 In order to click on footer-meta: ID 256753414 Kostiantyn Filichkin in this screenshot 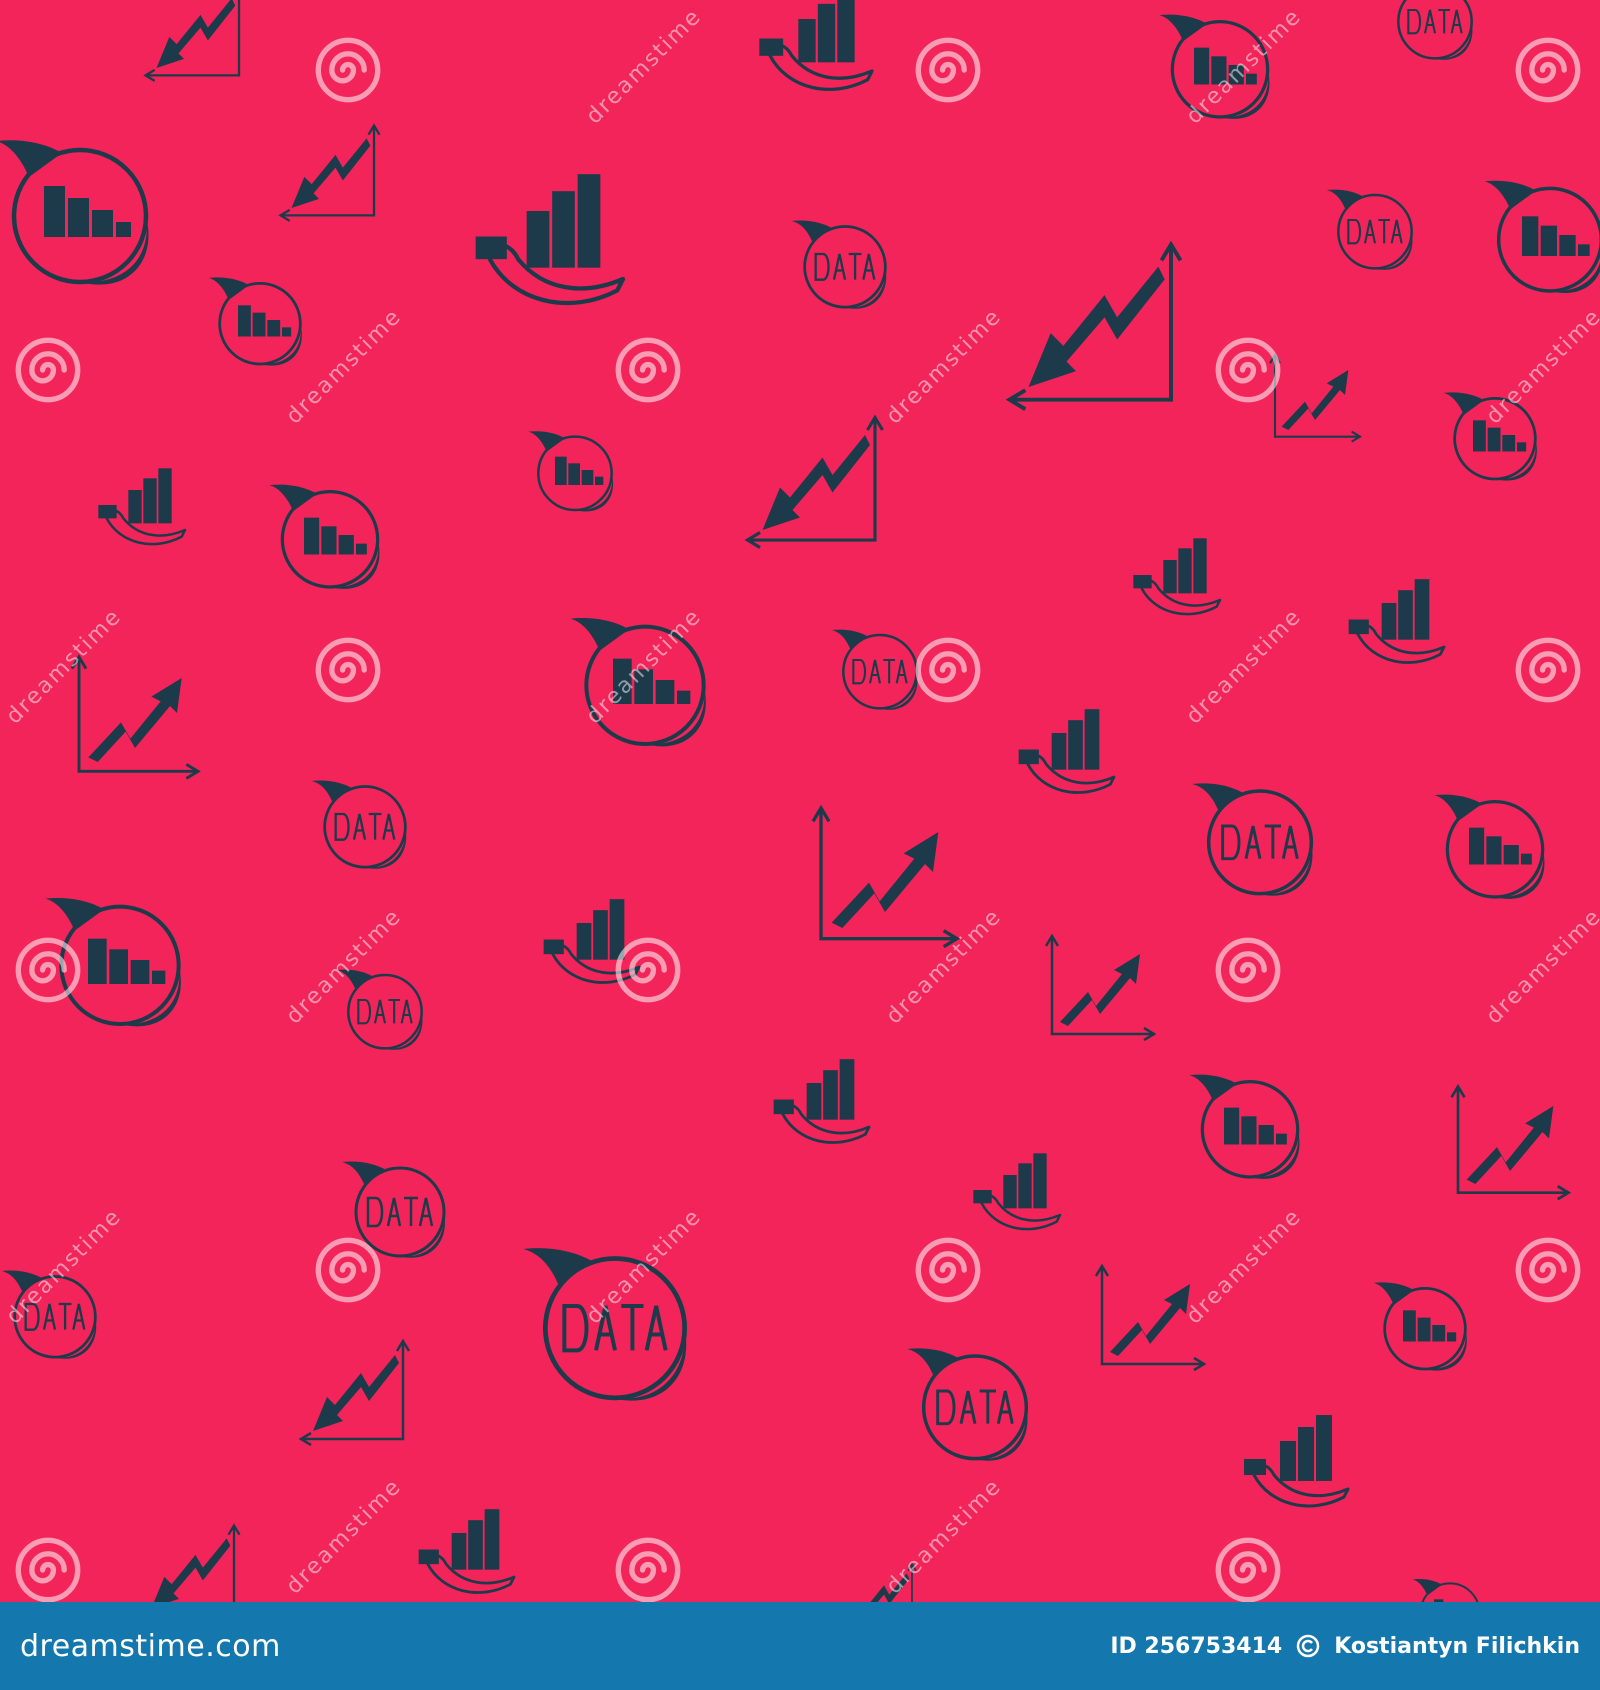, I will do `click(1345, 1646)`.